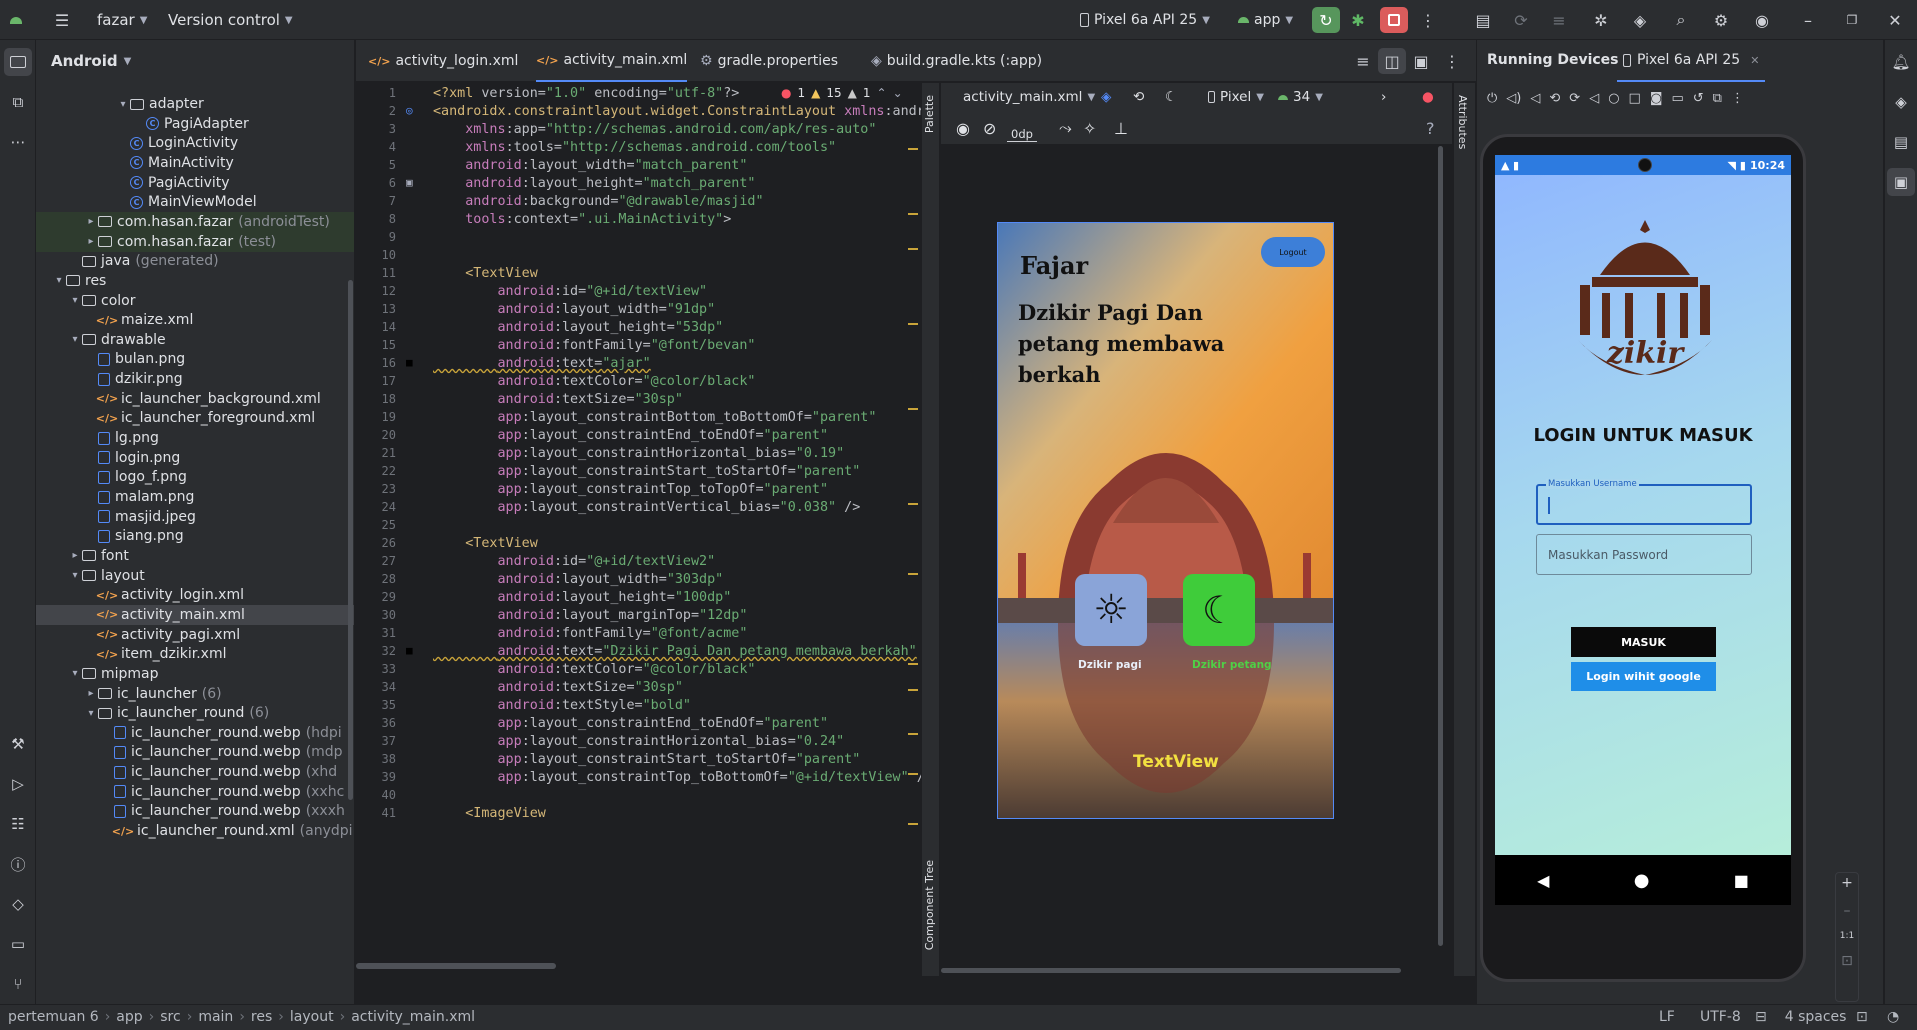  I want to click on palette-tab: Palette, so click(929, 114).